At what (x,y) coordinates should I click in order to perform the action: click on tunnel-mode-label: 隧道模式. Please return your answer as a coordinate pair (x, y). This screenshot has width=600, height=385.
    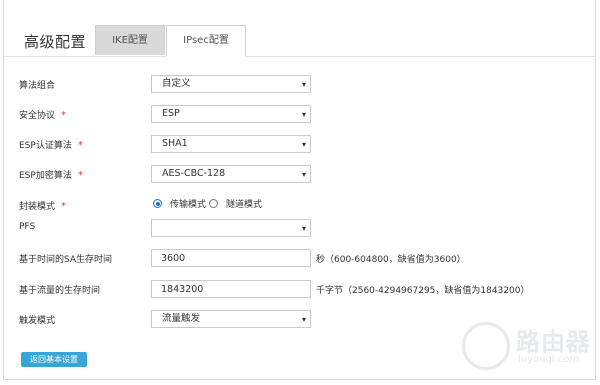
    Looking at the image, I should click on (244, 205).